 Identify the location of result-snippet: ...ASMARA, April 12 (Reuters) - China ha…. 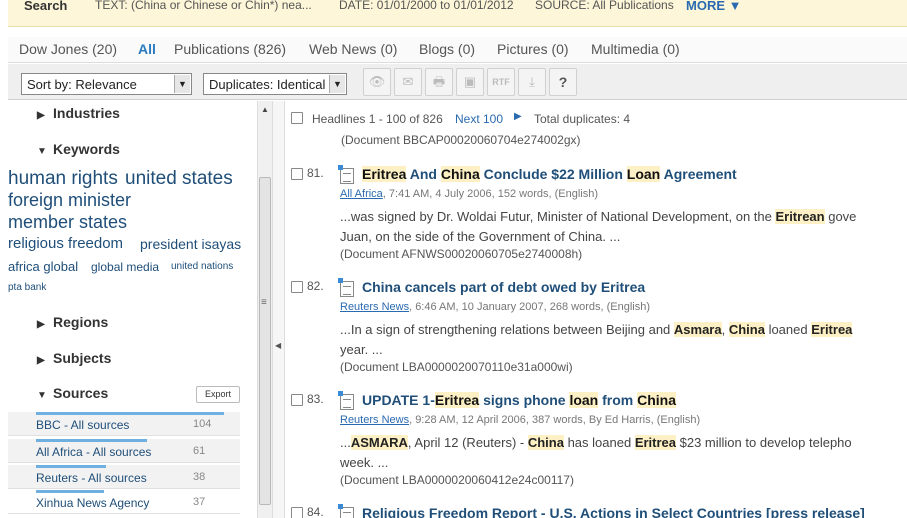
(623, 453).